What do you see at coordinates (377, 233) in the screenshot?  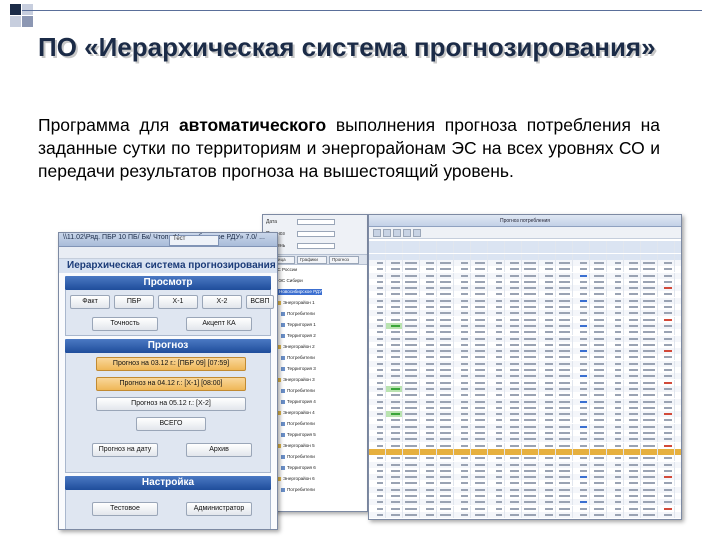 I see `toolbar-button` at bounding box center [377, 233].